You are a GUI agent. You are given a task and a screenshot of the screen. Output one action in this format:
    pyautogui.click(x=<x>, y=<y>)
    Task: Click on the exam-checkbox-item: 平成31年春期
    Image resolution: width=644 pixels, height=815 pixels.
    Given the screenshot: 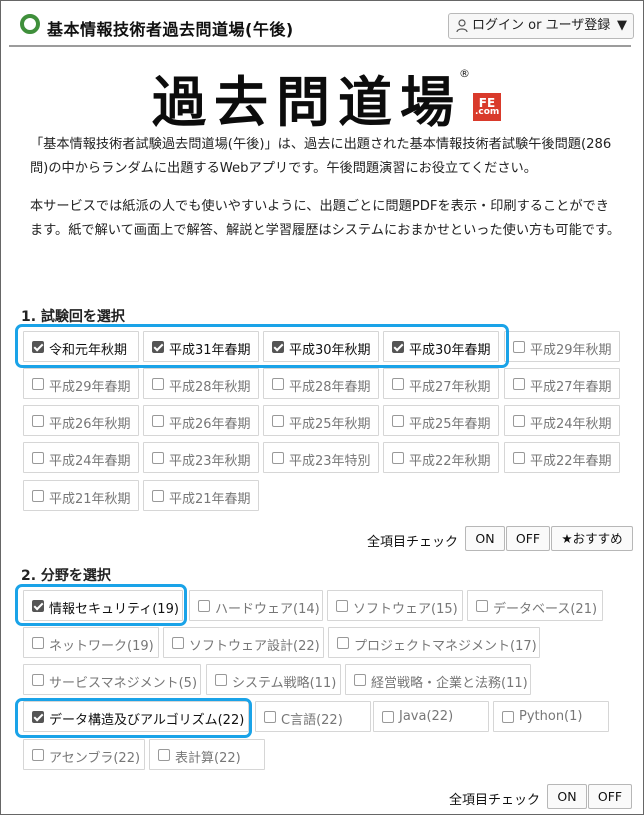 What is the action you would take?
    pyautogui.click(x=201, y=346)
    